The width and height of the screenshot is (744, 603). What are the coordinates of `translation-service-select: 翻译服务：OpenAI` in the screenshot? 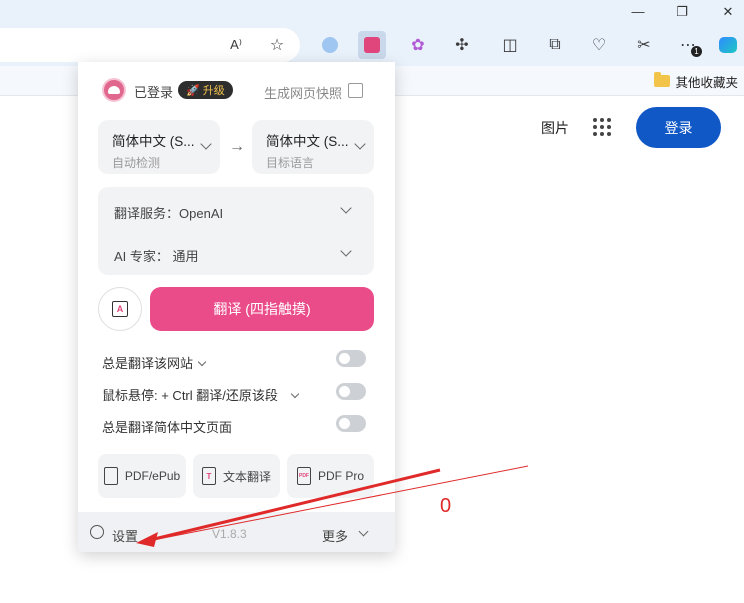 It's located at (168, 212).